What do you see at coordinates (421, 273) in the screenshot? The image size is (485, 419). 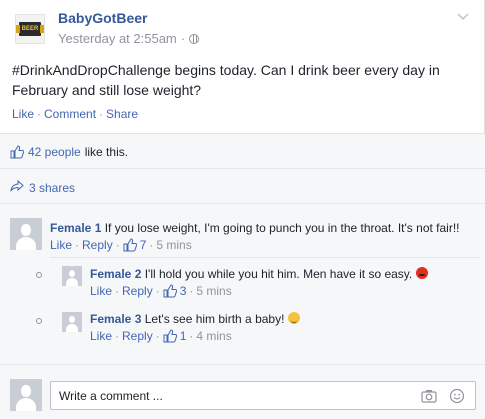 I see `angry-face-icon` at bounding box center [421, 273].